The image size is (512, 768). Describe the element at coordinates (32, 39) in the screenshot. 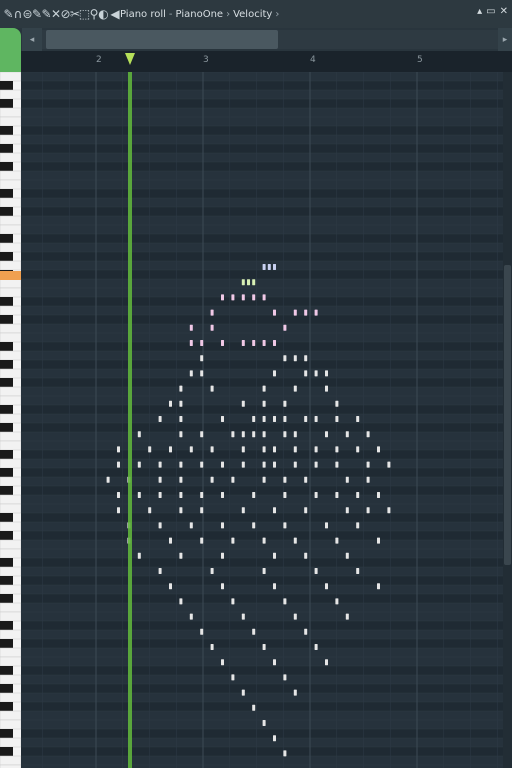

I see `scroll-left-arrow: ◂` at that location.